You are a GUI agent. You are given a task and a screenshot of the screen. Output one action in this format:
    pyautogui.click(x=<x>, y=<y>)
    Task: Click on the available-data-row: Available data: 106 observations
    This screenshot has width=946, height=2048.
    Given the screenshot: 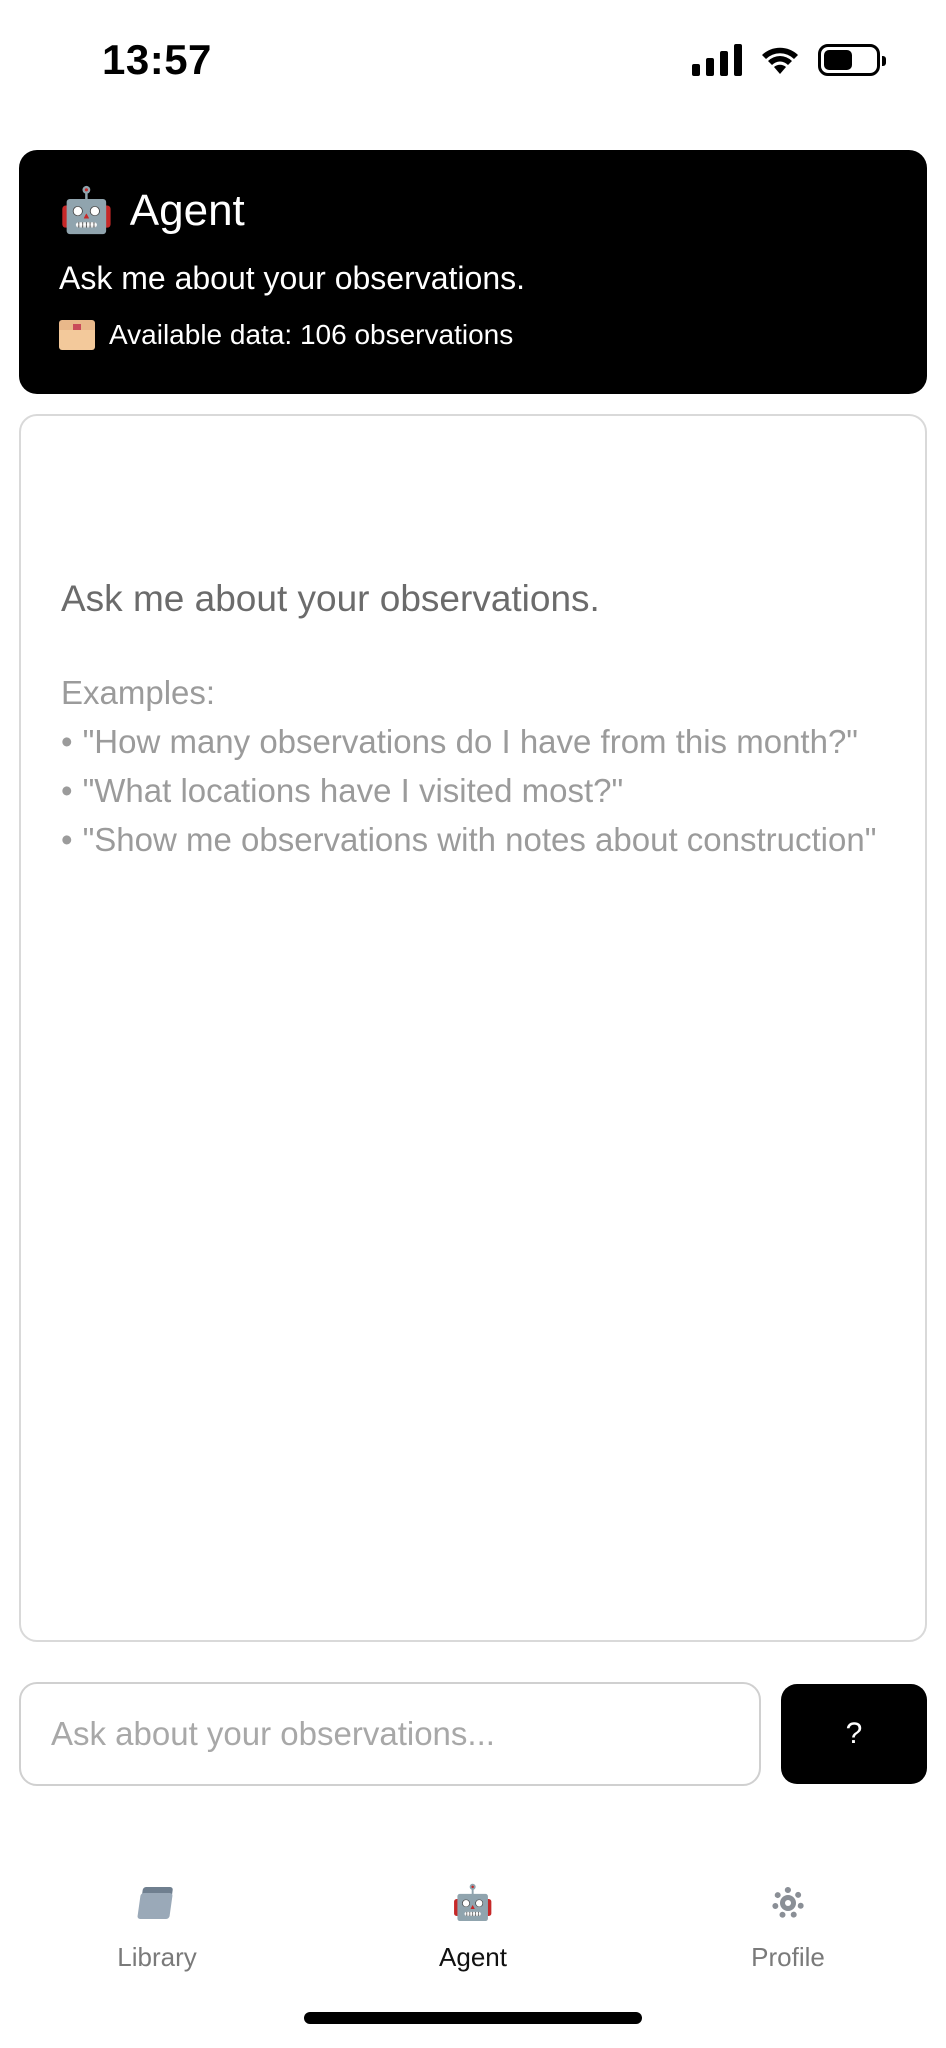 What is the action you would take?
    pyautogui.click(x=473, y=335)
    